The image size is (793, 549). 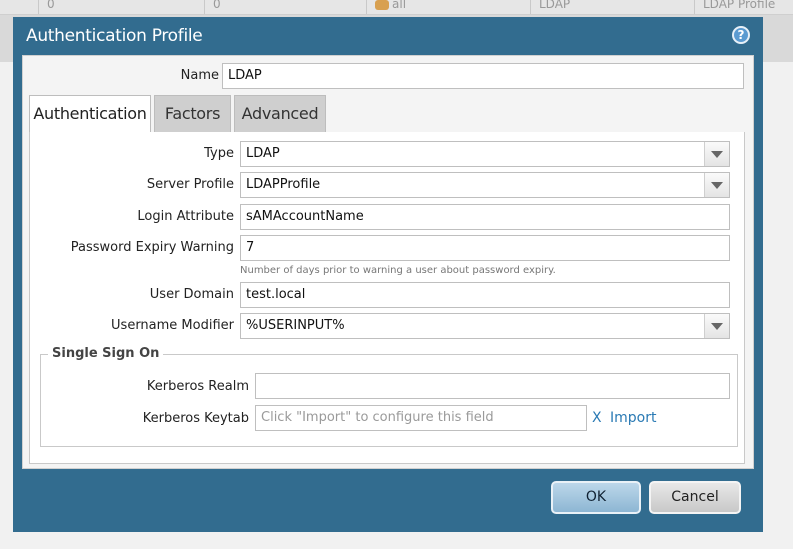 I want to click on tab-advanced: Advanced, so click(x=280, y=113).